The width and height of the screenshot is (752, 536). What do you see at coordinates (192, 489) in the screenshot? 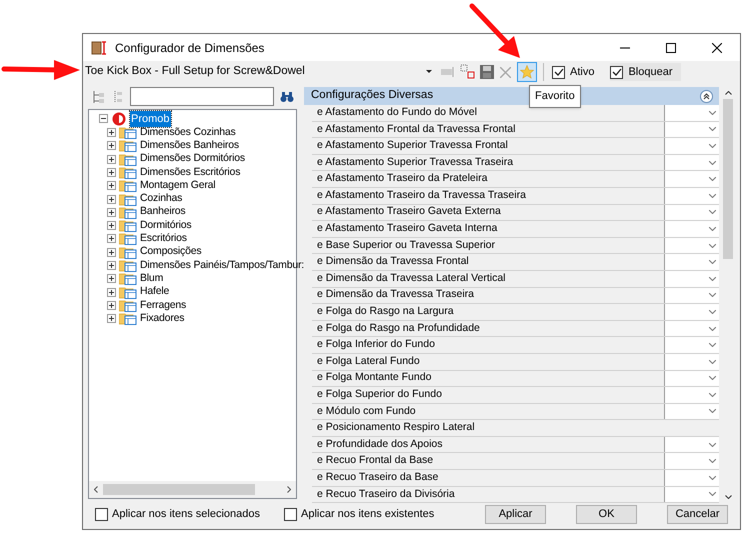
I see `horizontal-scrollbar` at bounding box center [192, 489].